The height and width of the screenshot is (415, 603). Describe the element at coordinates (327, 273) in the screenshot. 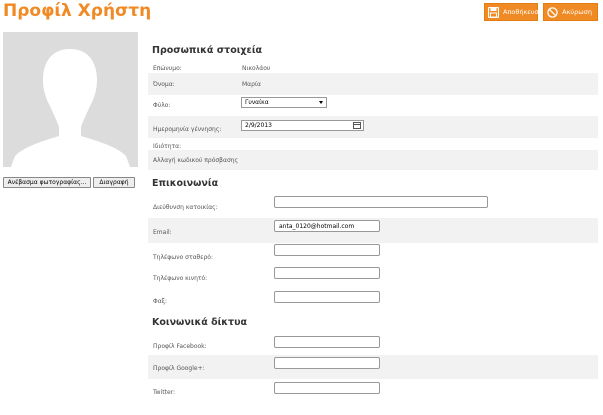

I see `mobile-input` at that location.